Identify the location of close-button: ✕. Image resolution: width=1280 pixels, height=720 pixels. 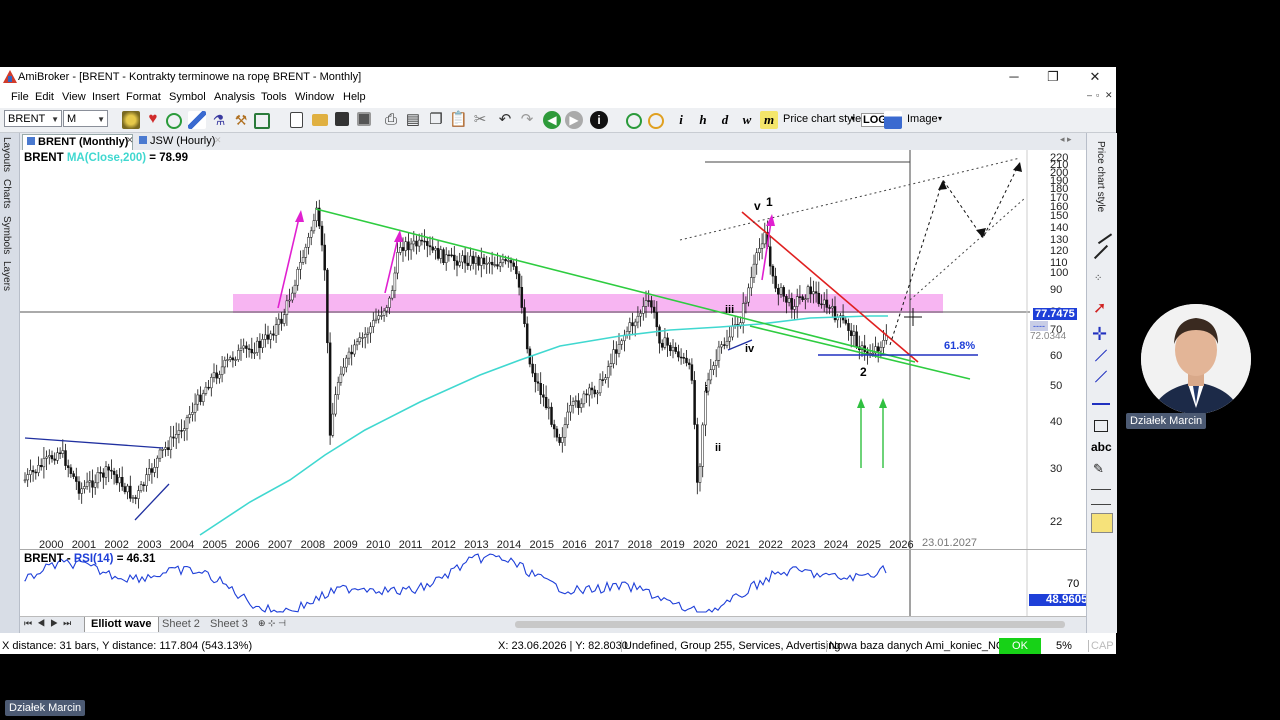
(1095, 77).